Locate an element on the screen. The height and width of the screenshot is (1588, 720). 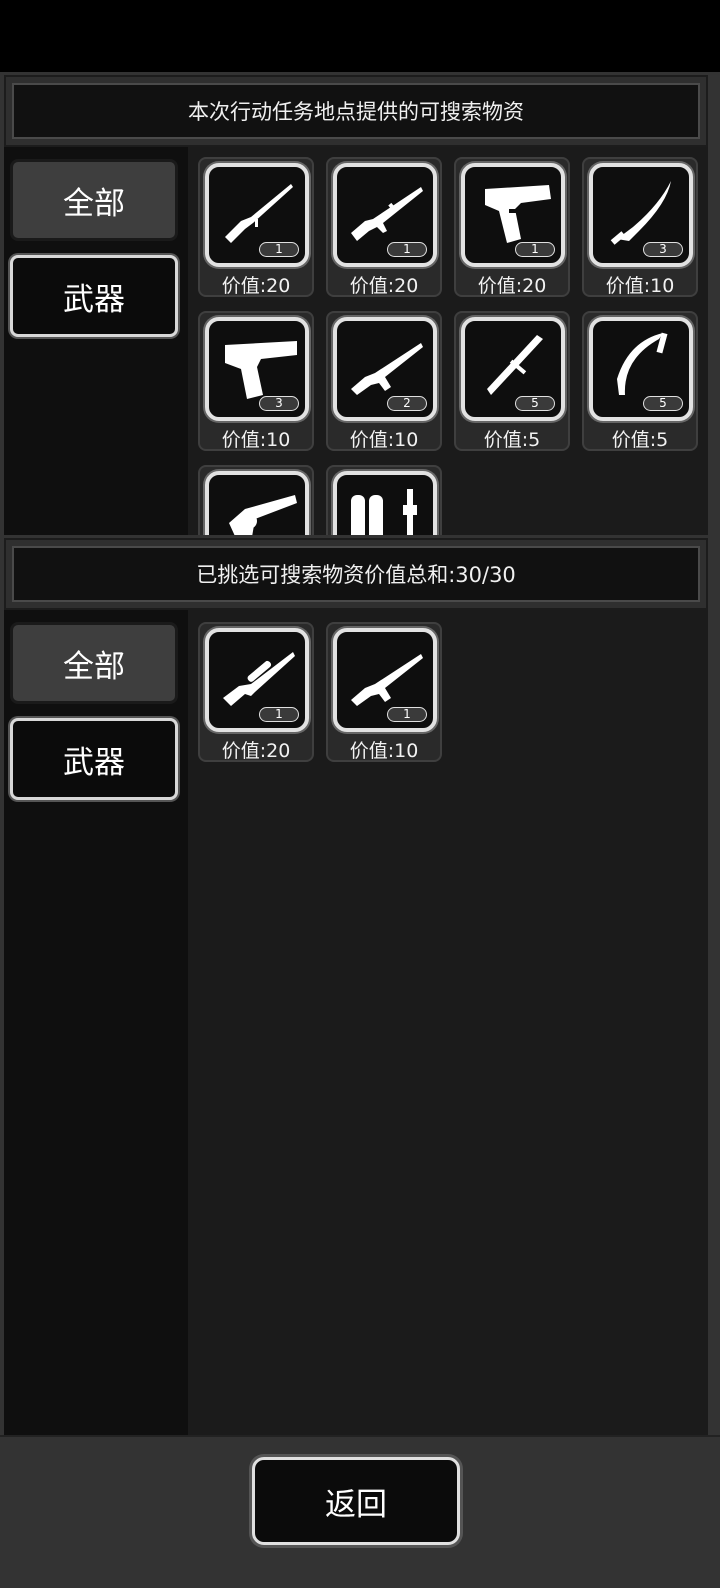
sniper-rifle-icon is located at coordinates (259, 679).